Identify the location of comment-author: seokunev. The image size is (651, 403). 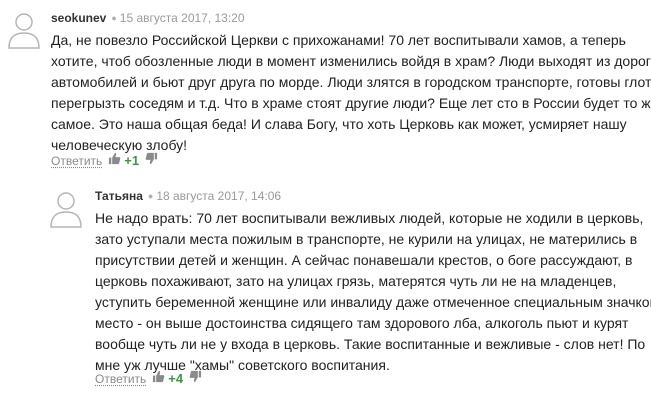
(78, 18).